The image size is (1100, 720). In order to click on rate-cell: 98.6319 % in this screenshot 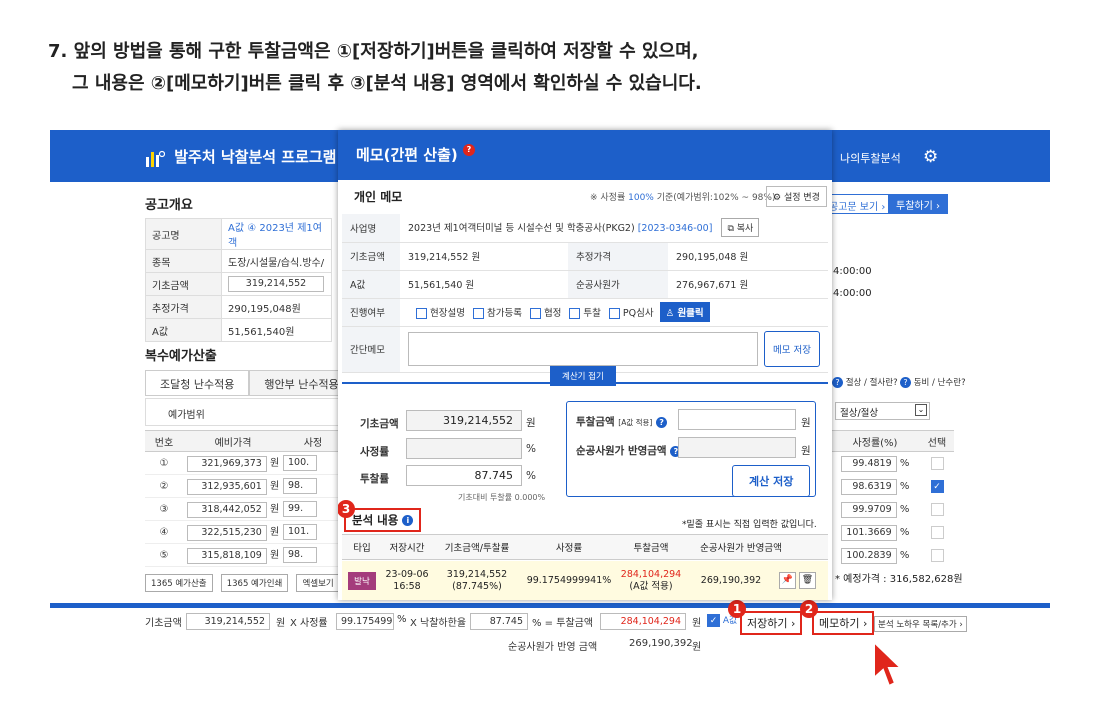, I will do `click(875, 486)`.